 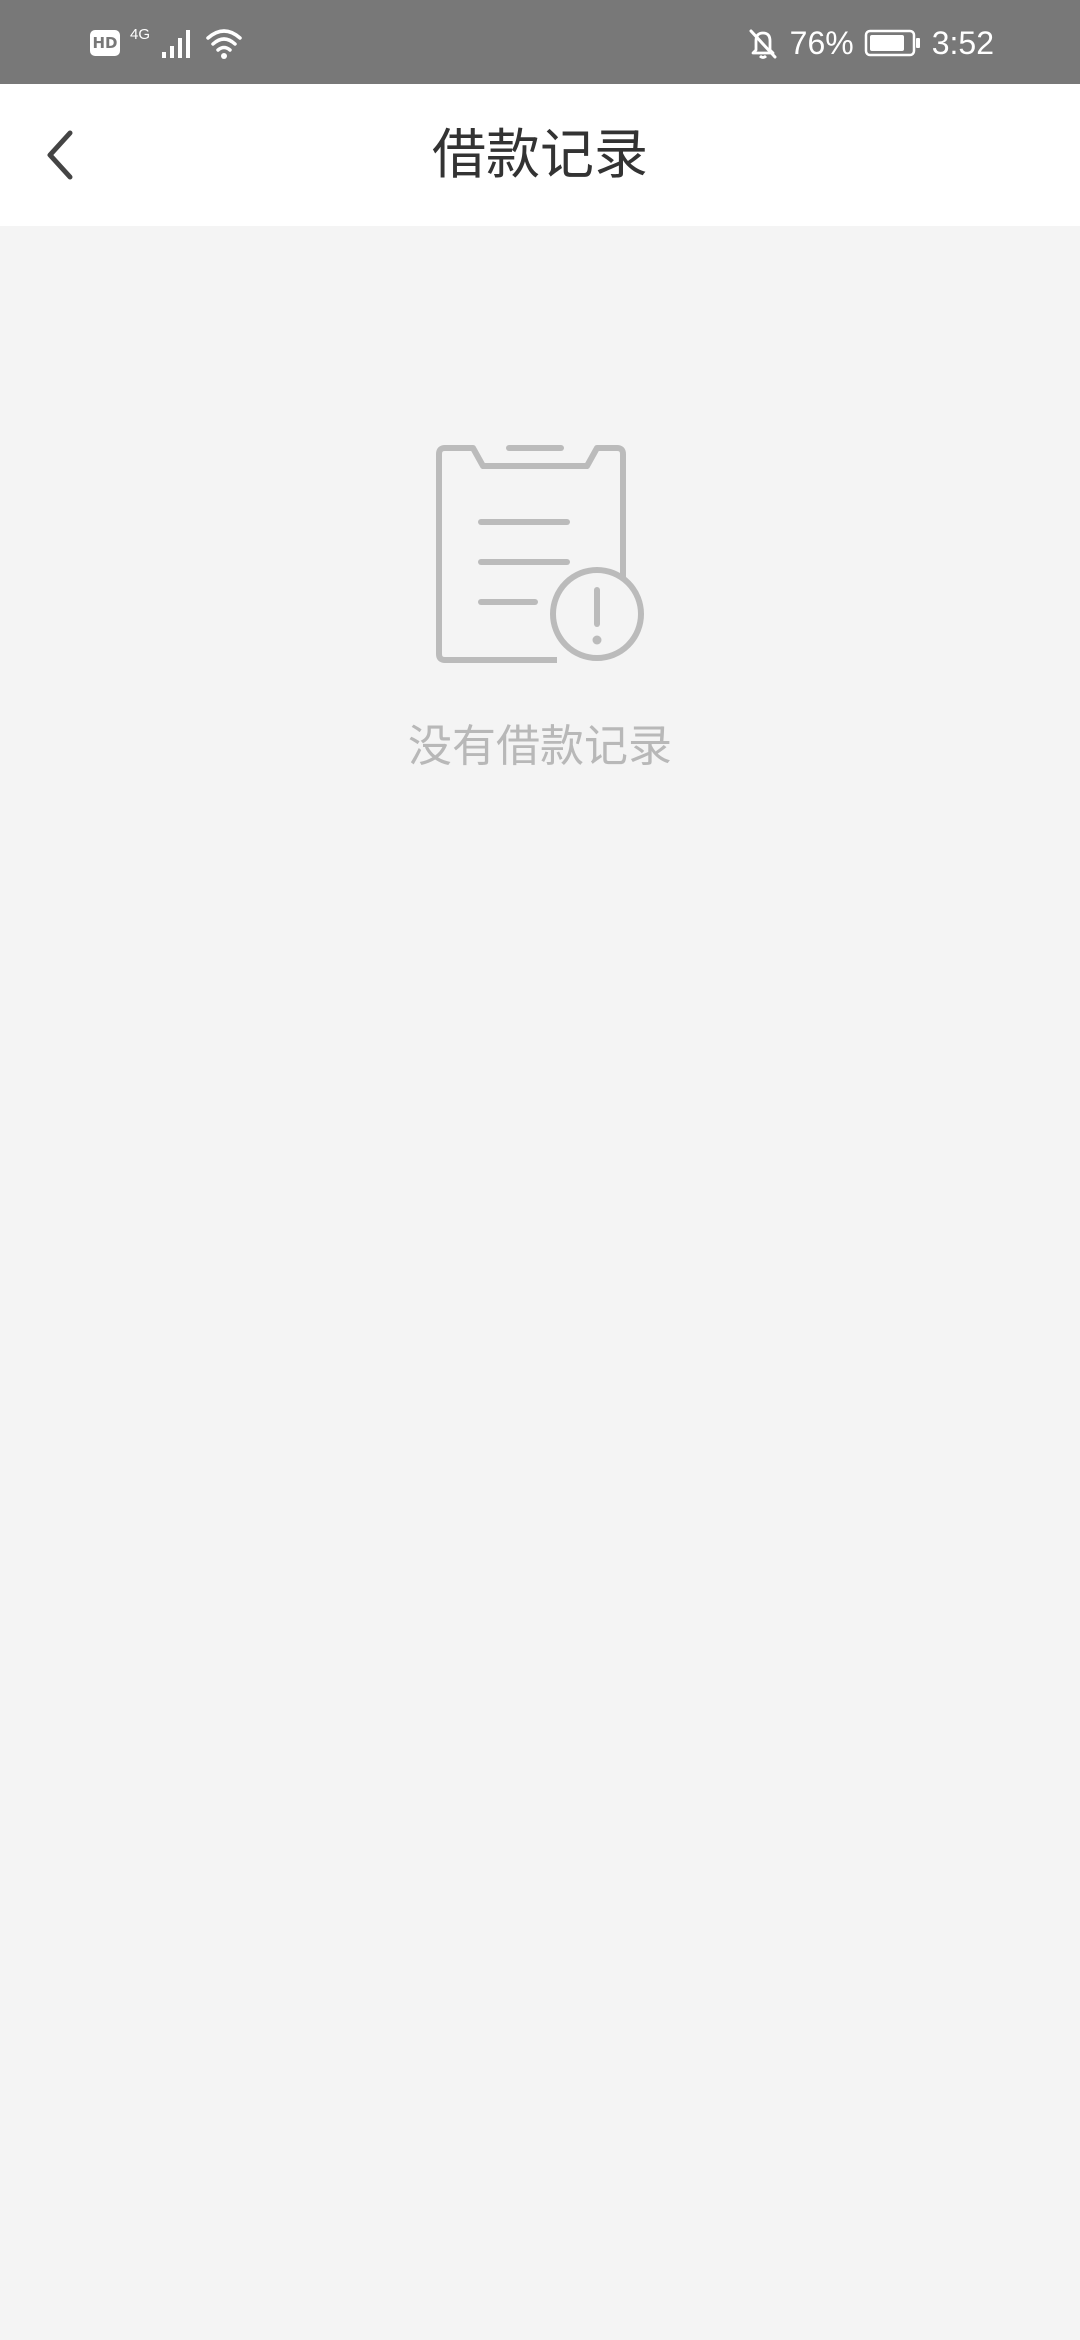 What do you see at coordinates (540, 554) in the screenshot?
I see `clipboard-warning-icon` at bounding box center [540, 554].